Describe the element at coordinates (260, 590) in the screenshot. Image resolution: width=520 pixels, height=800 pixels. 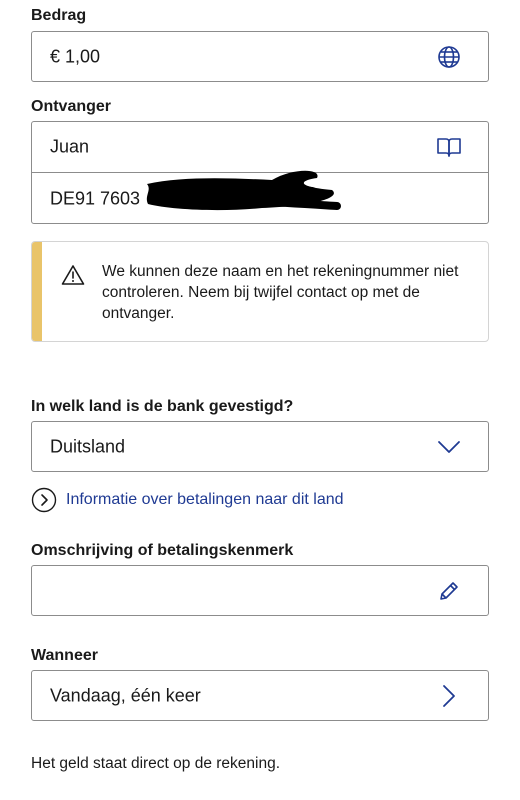
I see `description-input` at that location.